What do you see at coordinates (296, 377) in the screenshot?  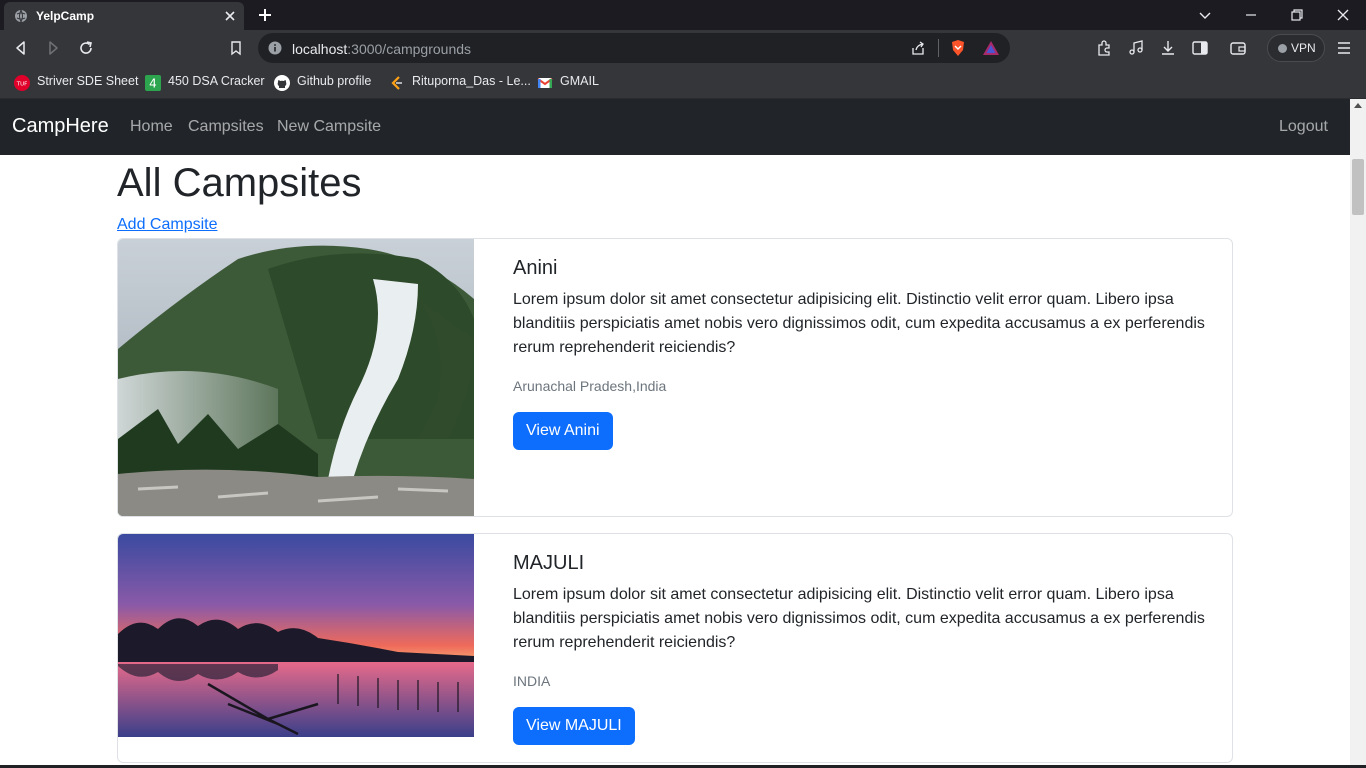 I see `waterfall-forest-image` at bounding box center [296, 377].